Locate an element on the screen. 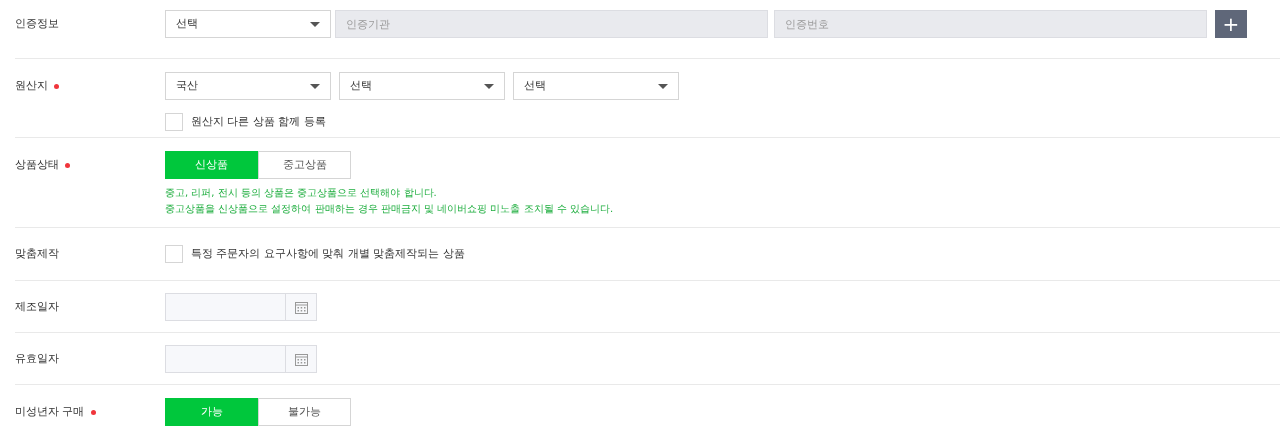  field-label: 상품상태 is located at coordinates (37, 164).